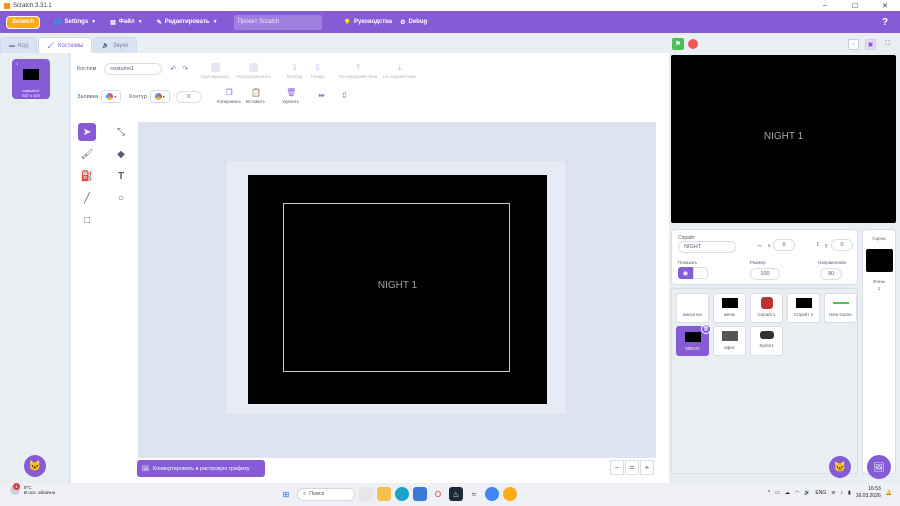  I want to click on flip-horizontal-button: ⇹, so click(321, 96).